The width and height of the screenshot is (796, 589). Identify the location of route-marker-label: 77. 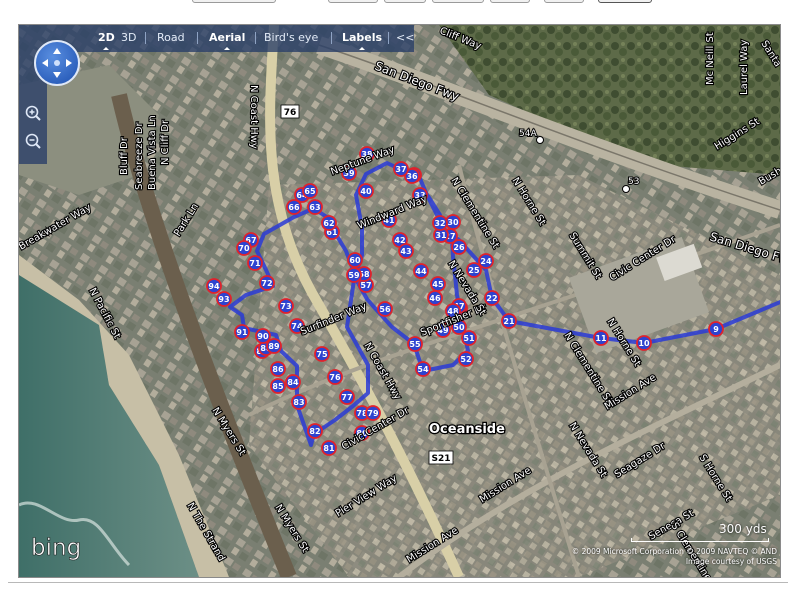
(346, 397).